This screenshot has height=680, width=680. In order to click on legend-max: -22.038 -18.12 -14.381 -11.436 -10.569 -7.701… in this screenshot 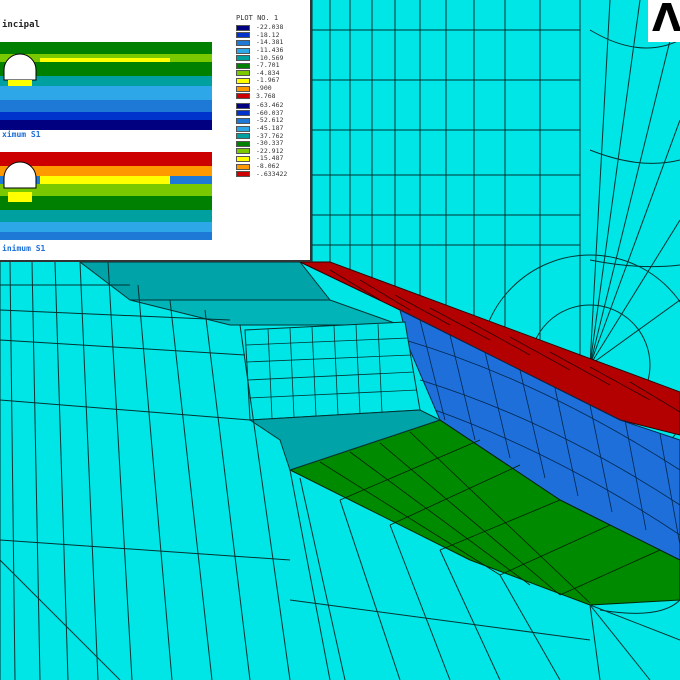, I will do `click(259, 62)`.